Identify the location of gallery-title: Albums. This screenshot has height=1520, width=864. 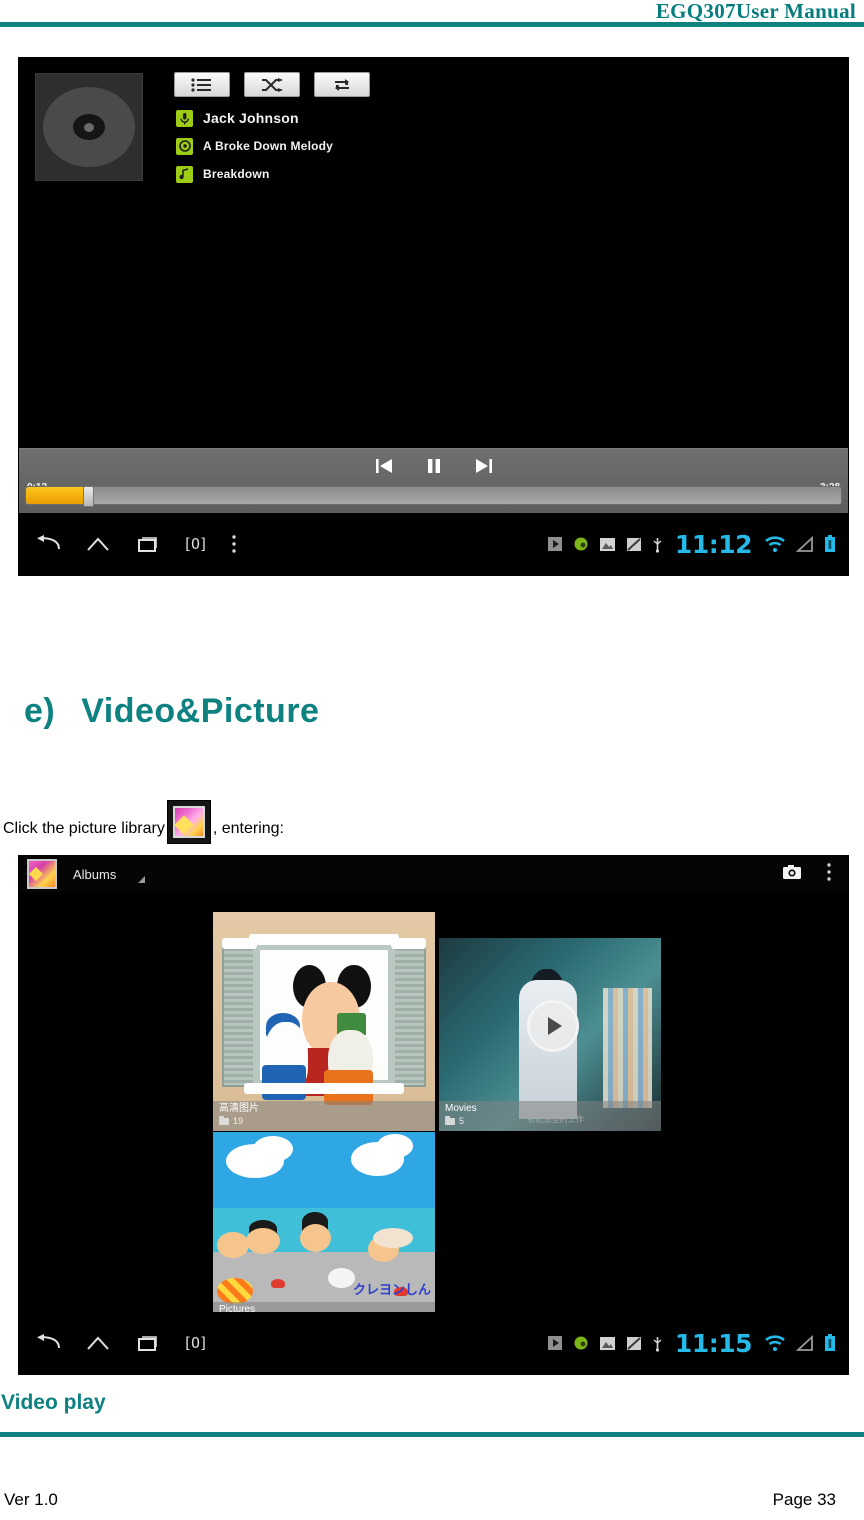
(94, 874).